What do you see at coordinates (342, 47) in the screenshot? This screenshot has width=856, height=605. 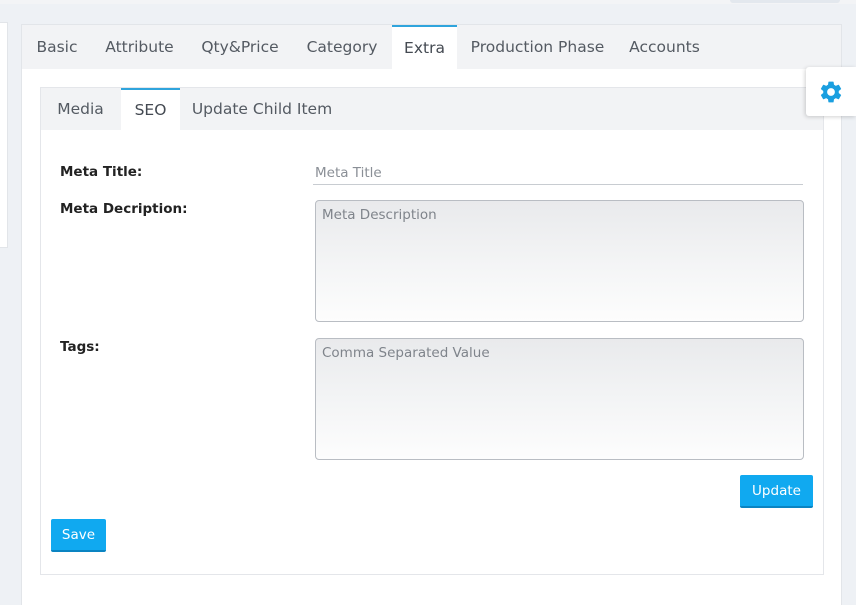 I see `tab-category: Category` at bounding box center [342, 47].